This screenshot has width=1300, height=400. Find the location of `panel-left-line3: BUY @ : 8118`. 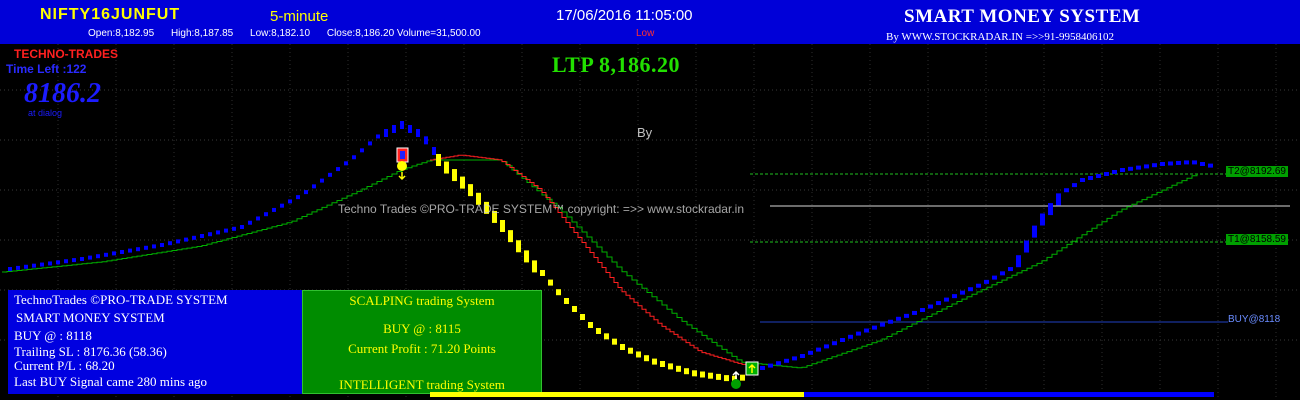

panel-left-line3: BUY @ : 8118 is located at coordinates (53, 335).